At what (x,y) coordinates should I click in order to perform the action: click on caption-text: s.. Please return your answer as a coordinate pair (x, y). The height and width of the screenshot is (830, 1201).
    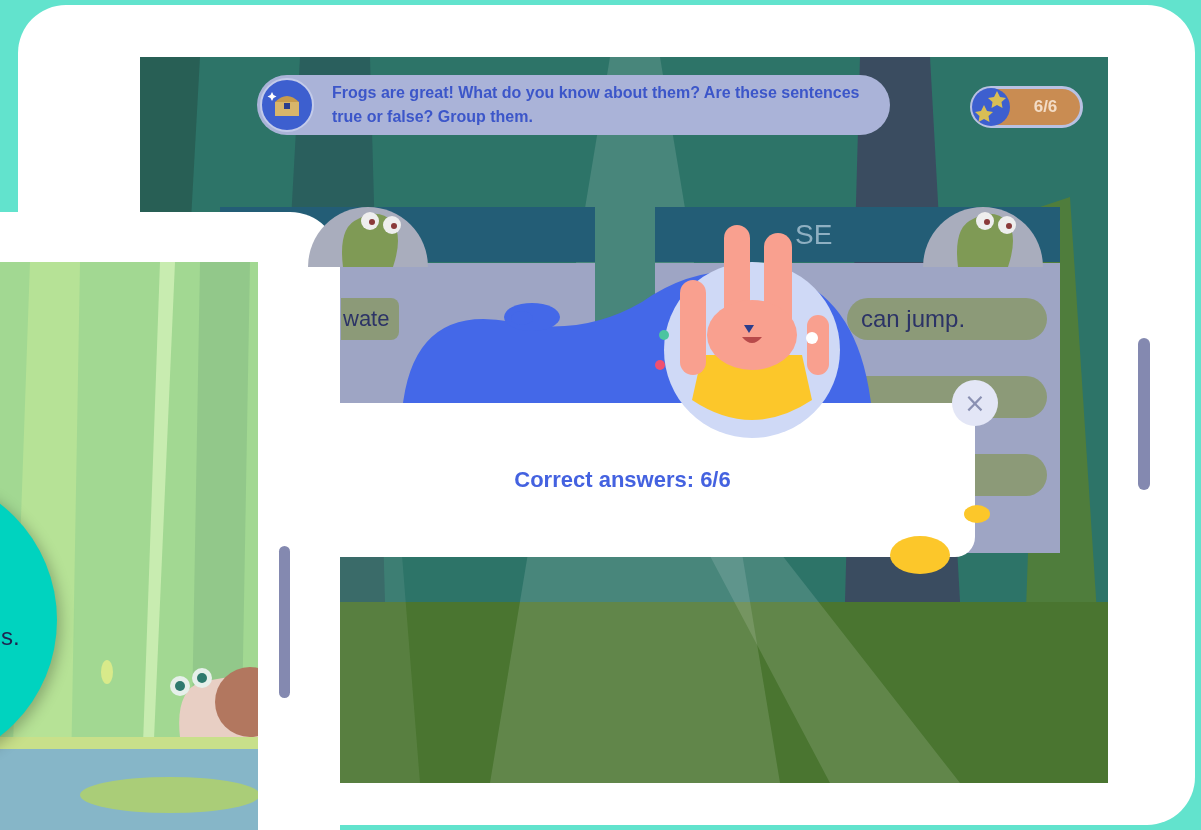
    Looking at the image, I should click on (10, 637).